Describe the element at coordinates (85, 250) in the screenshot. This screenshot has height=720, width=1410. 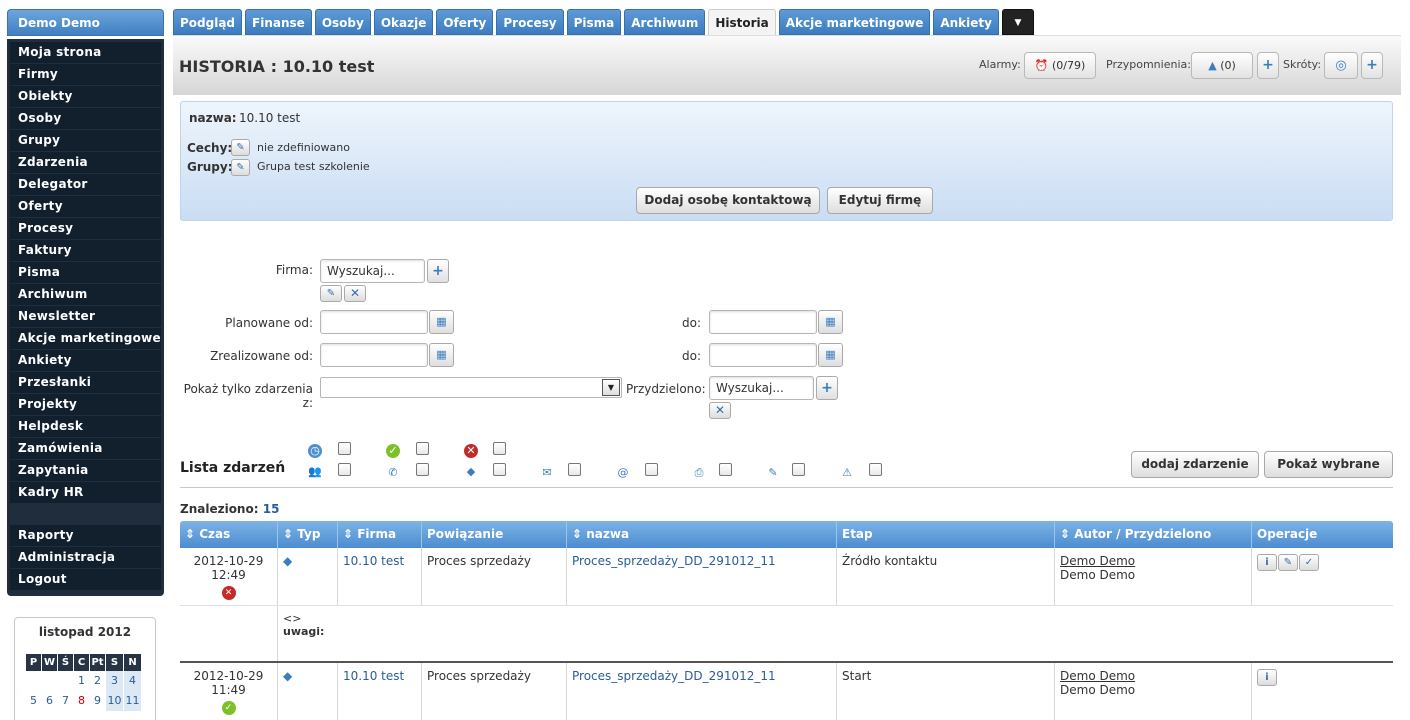
I see `sidebar-item-faktury: Faktury` at that location.